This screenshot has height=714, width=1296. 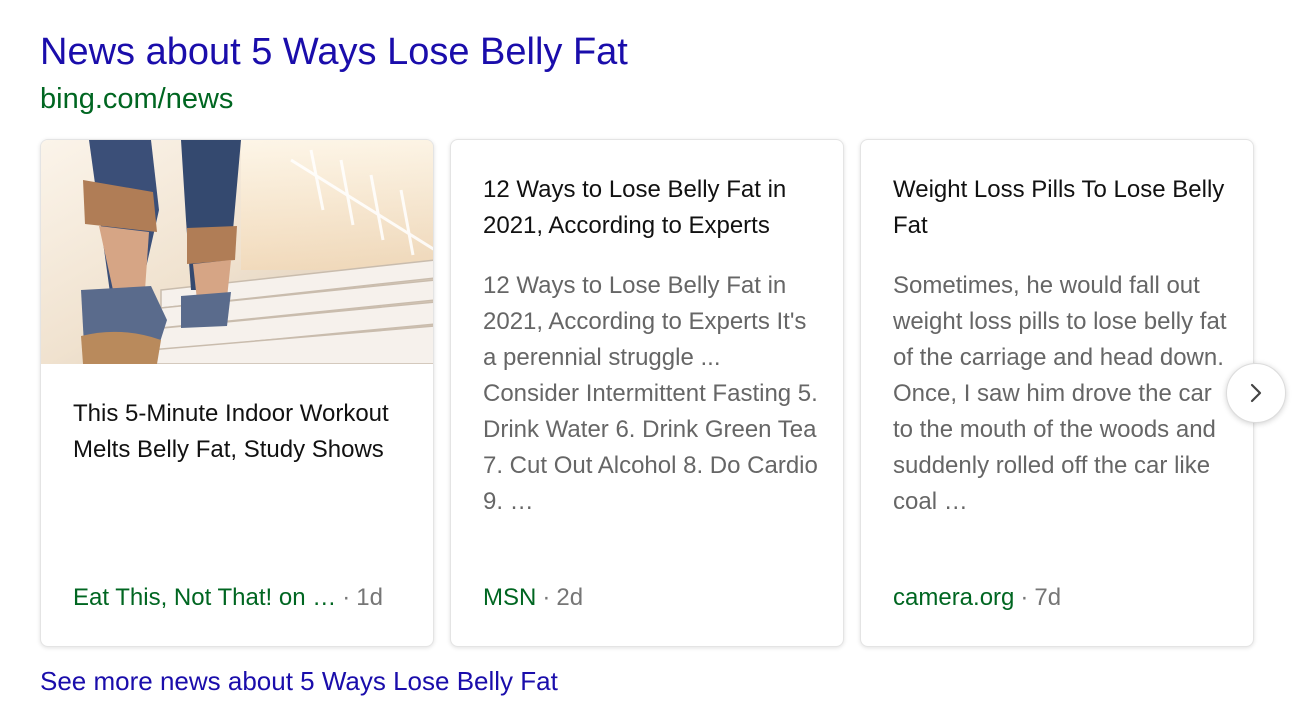 I want to click on chevron-right-icon, so click(x=1256, y=393).